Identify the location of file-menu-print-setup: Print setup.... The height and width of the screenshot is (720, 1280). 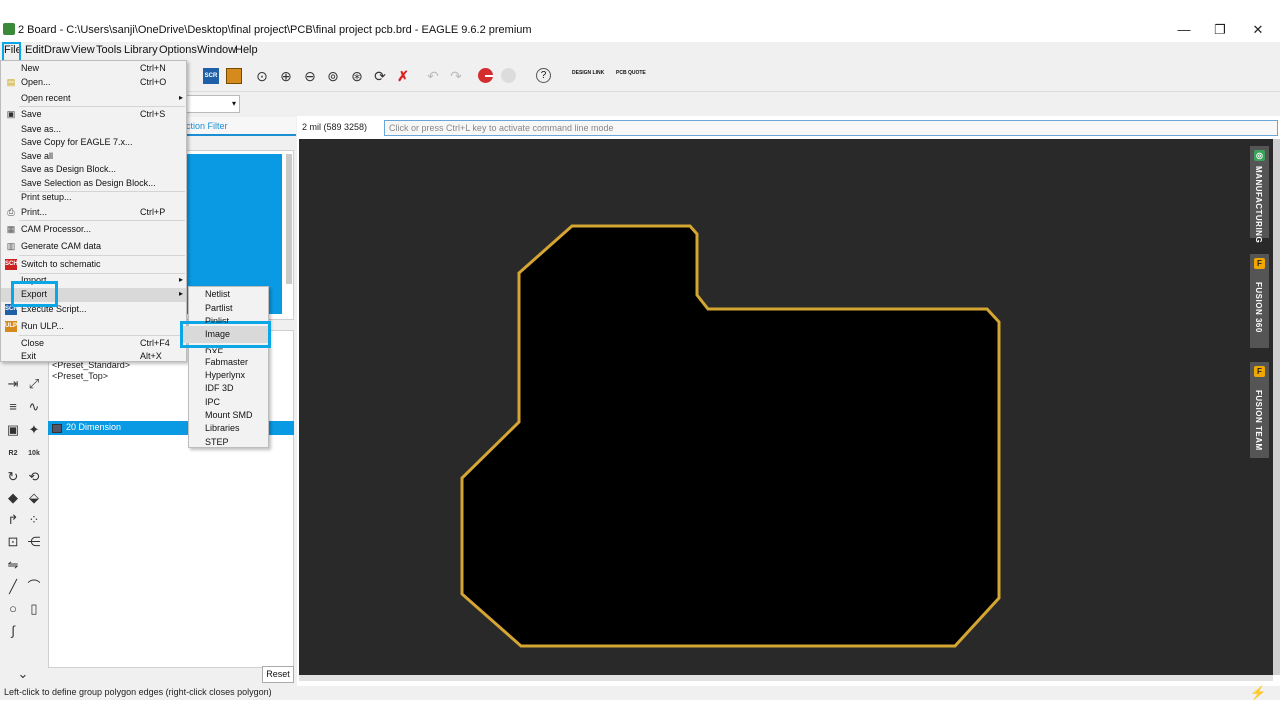
(93, 198).